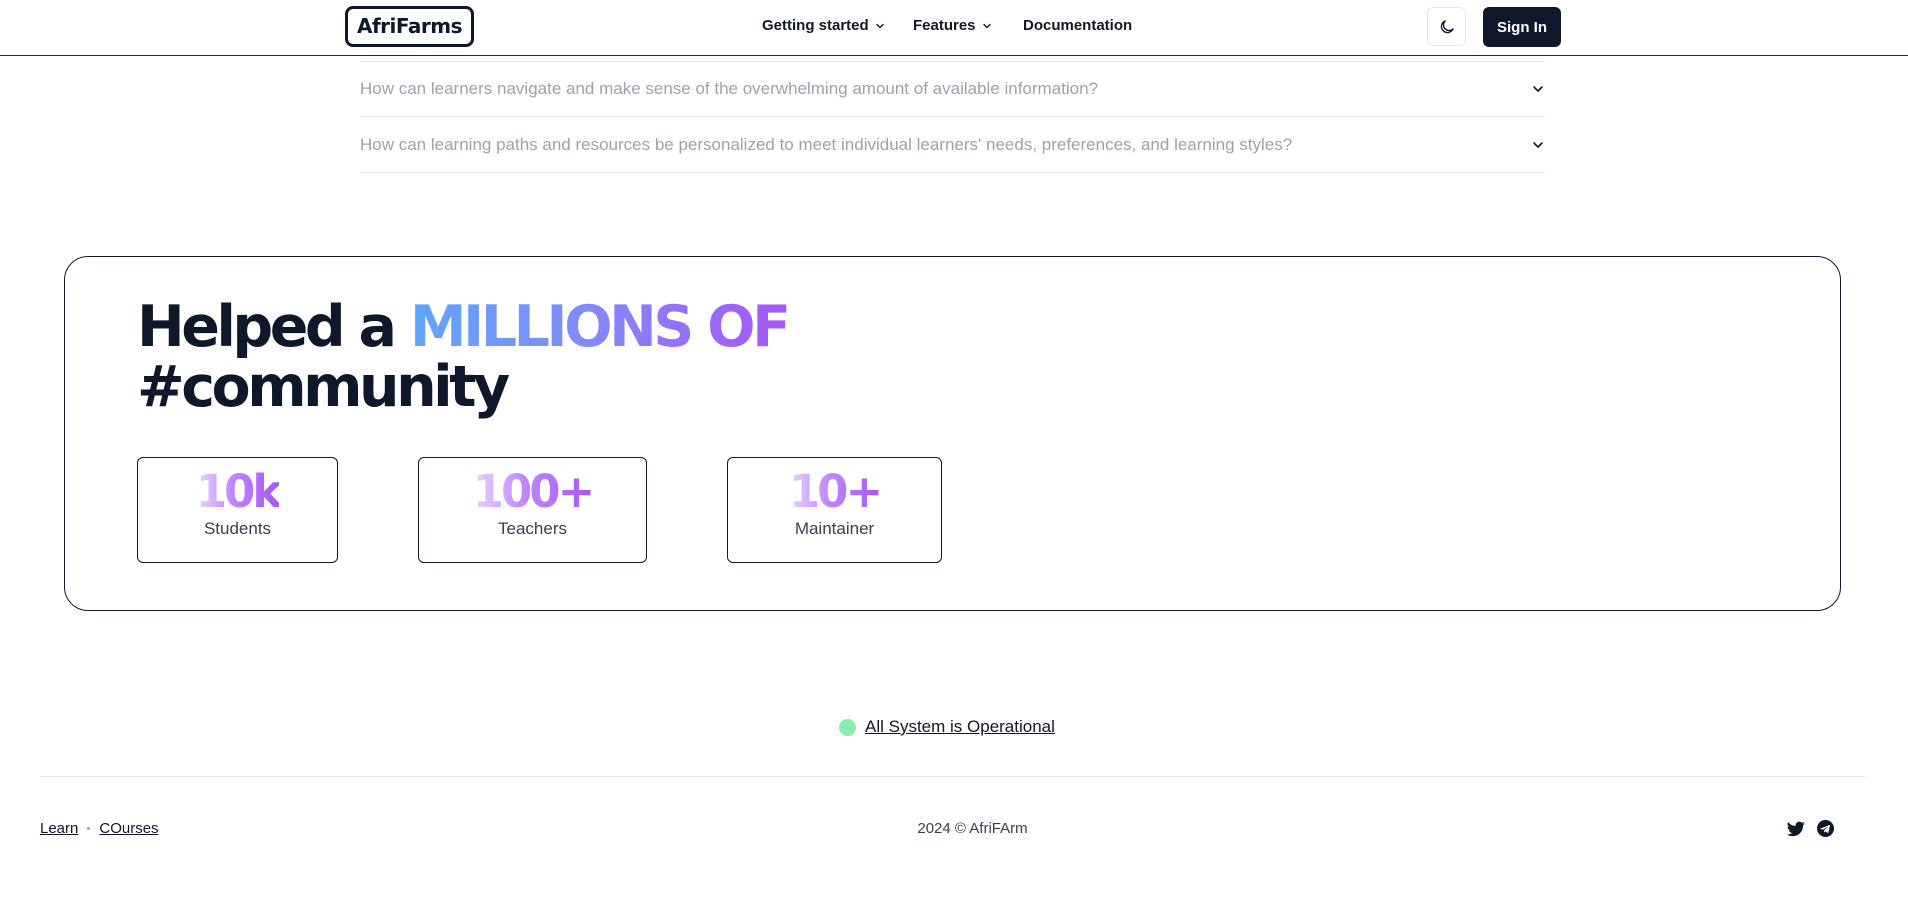 The image size is (1908, 909). Describe the element at coordinates (834, 528) in the screenshot. I see `stat-label: Maintainer` at that location.